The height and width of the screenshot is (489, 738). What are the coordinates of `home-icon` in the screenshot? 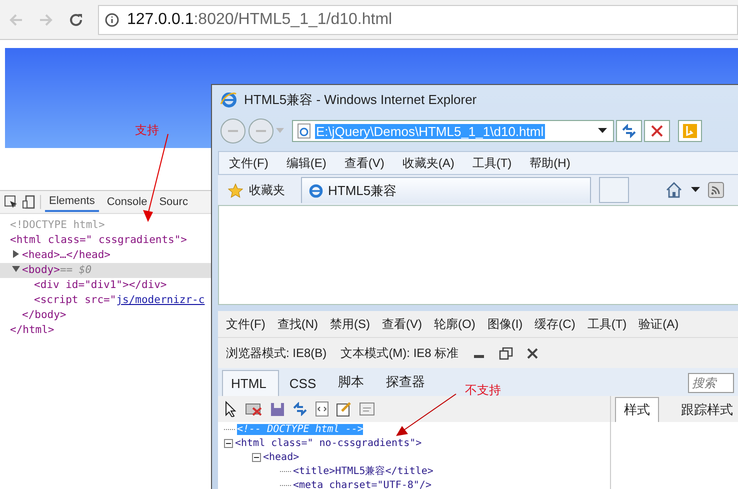 It's located at (674, 190).